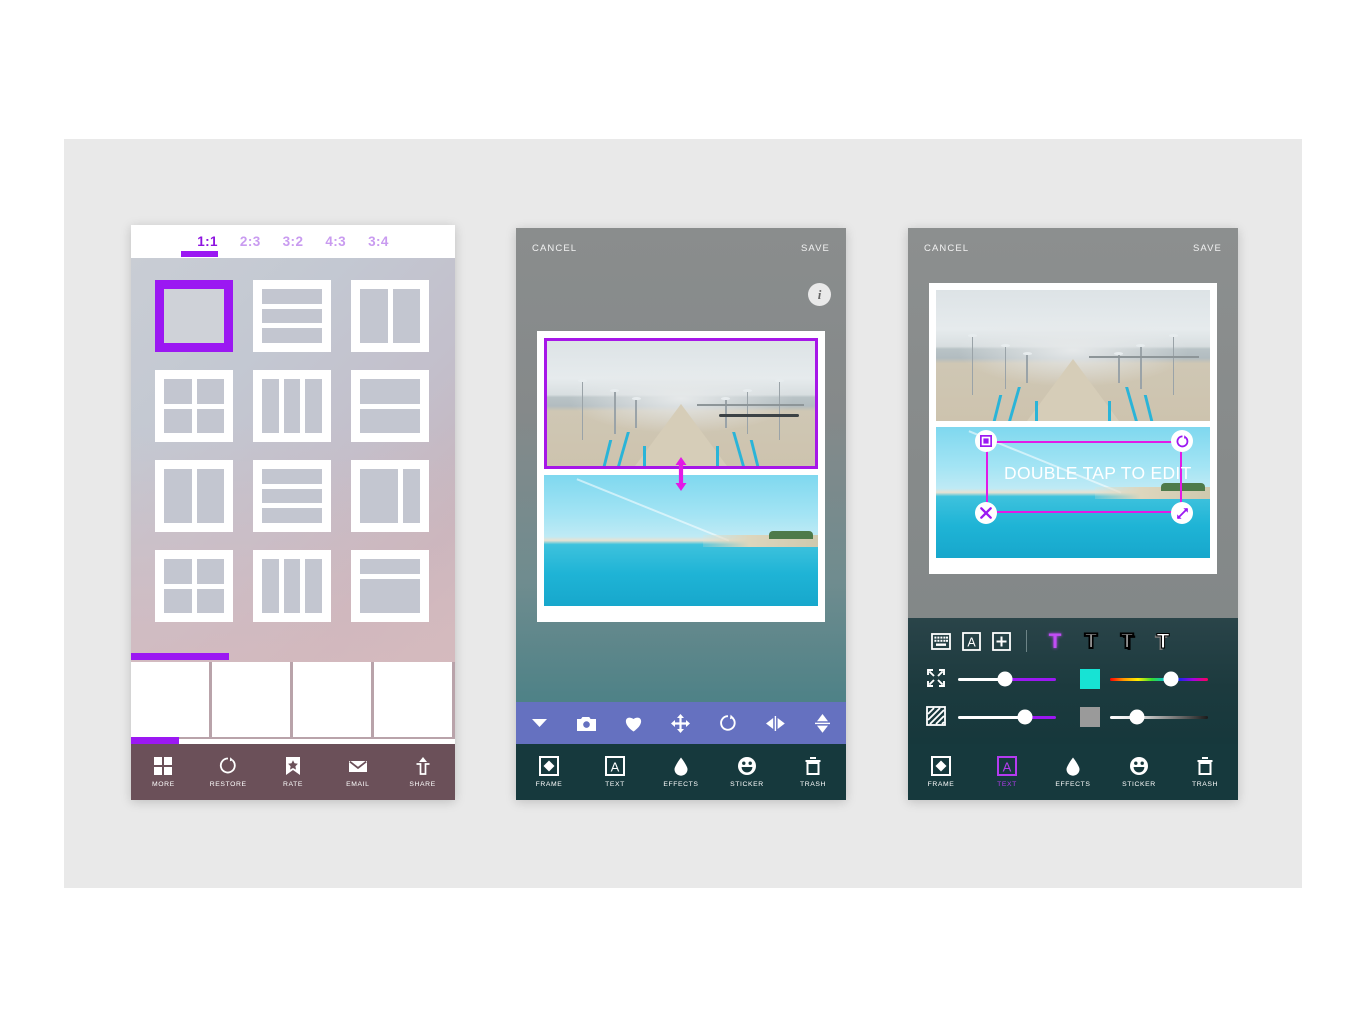 The width and height of the screenshot is (1366, 1025). I want to click on info-icon: i, so click(819, 294).